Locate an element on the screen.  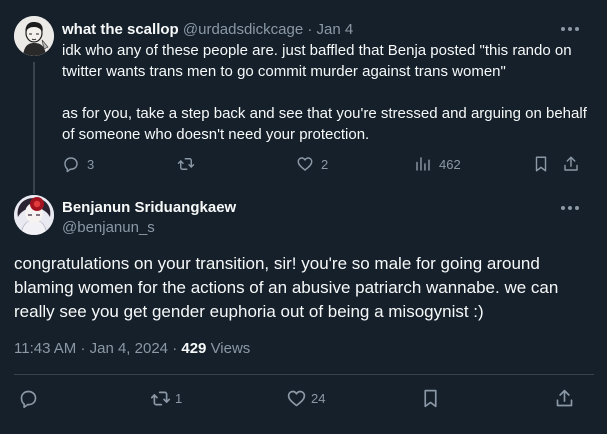
like-count: 24 is located at coordinates (318, 398).